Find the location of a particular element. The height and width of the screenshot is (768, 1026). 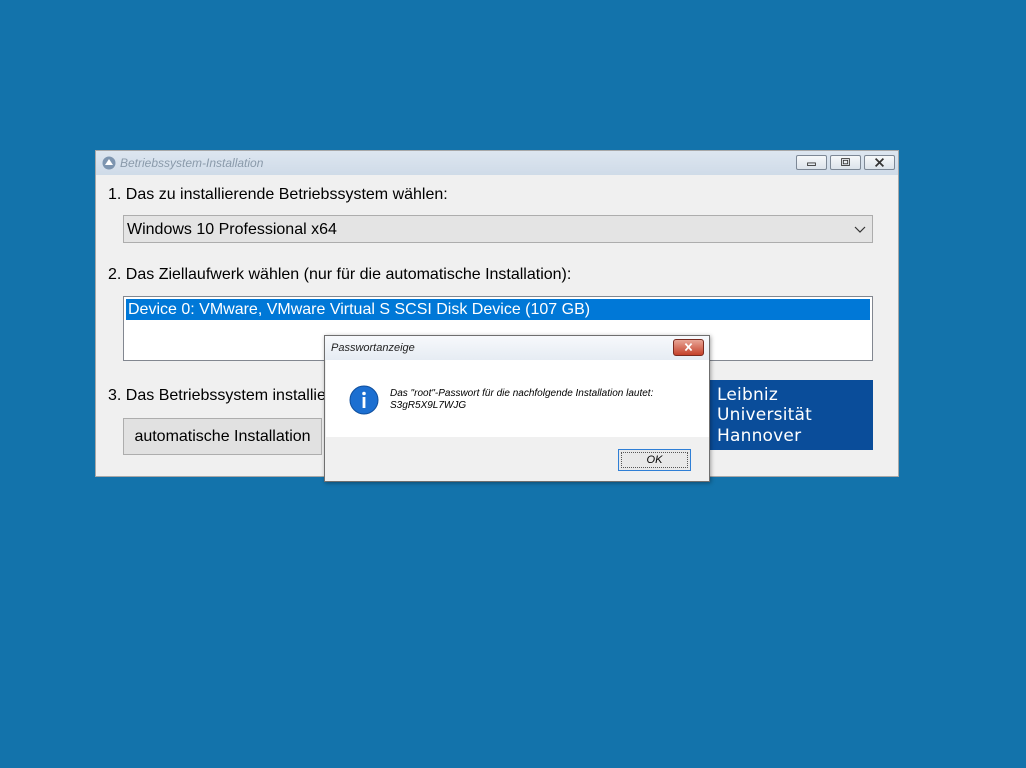

dialog-titlebar: Passwortanzeige is located at coordinates (517, 348).